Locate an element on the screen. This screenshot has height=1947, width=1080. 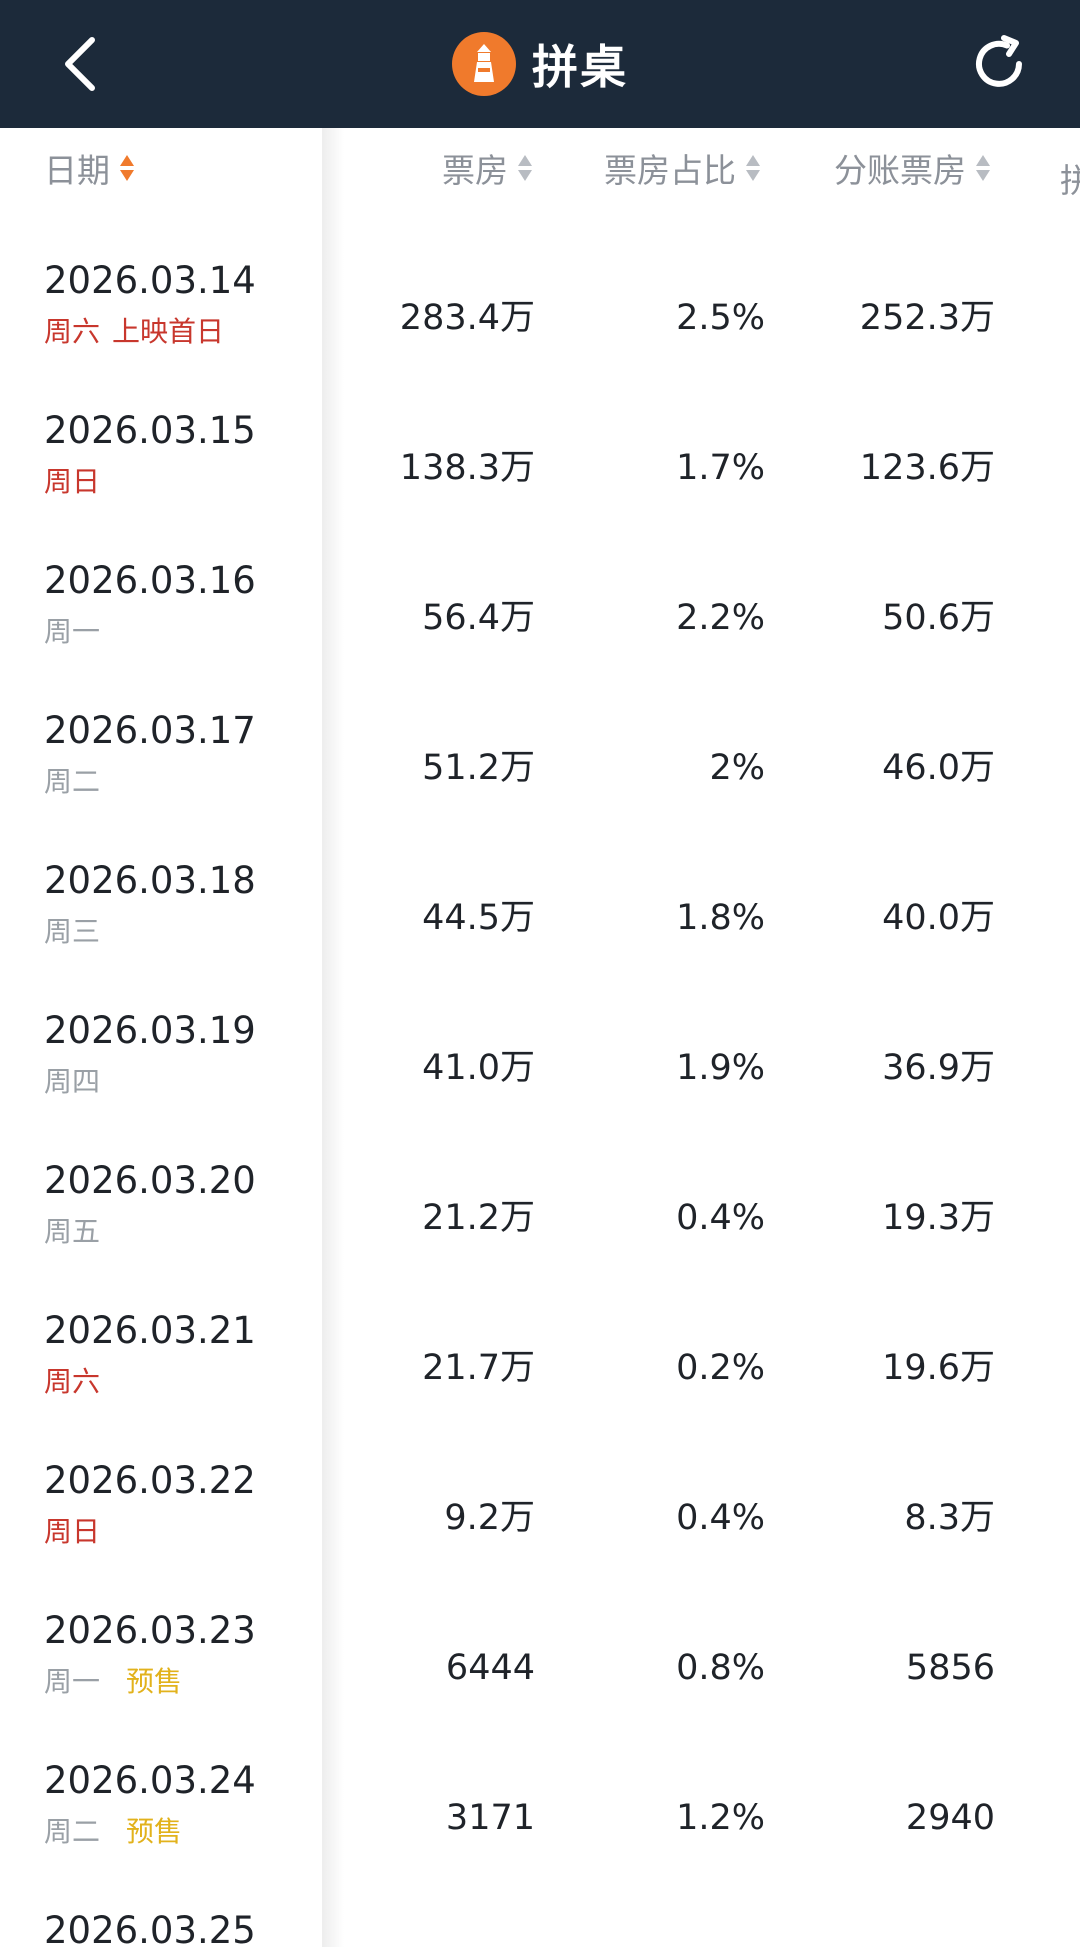
split-box-office-value: 5856 is located at coordinates (950, 1668).